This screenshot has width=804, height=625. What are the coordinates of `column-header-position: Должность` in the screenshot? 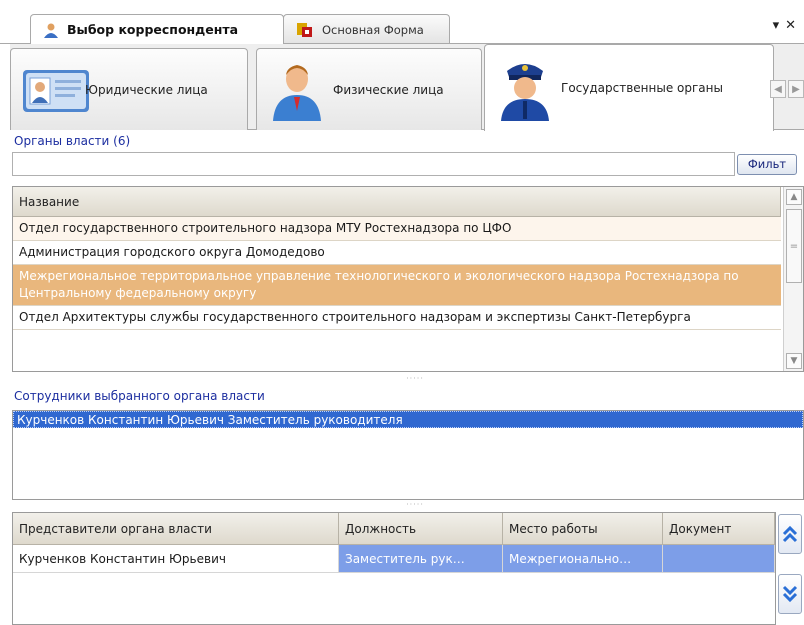 It's located at (421, 528).